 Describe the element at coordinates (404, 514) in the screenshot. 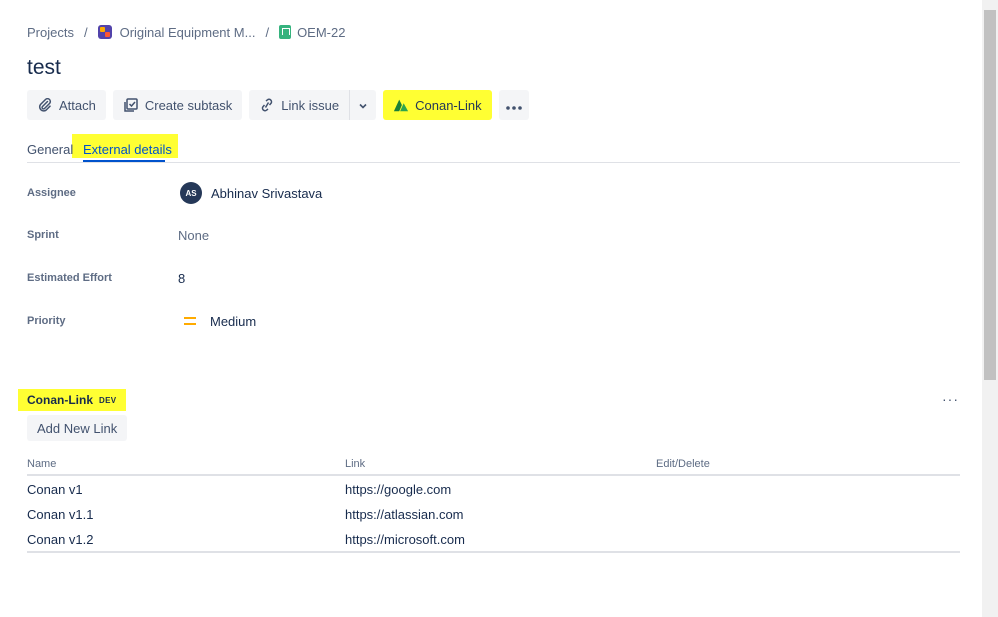

I see `row-link: https://atlassian.com` at that location.